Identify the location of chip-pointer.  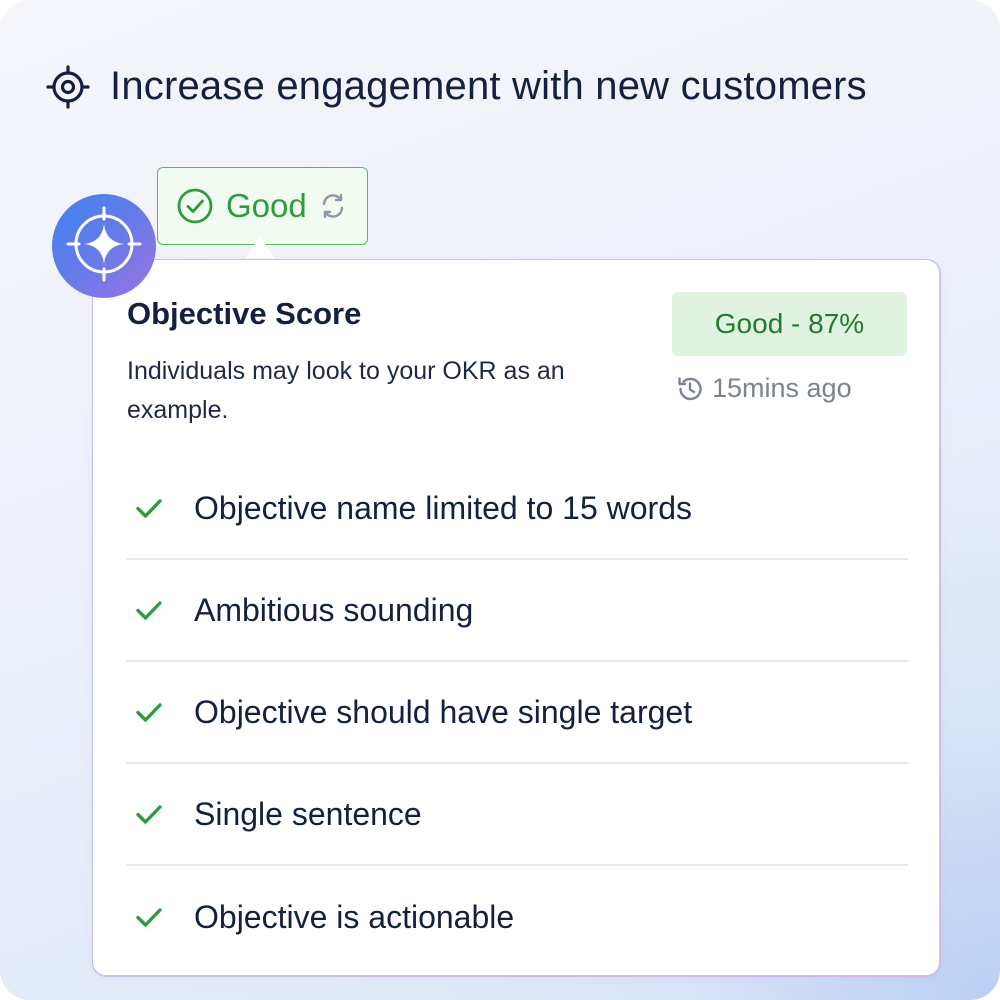
(260, 247).